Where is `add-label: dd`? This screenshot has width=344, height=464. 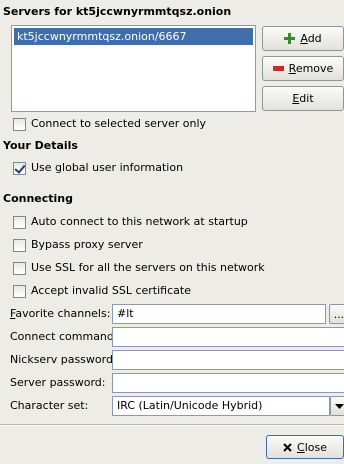
add-label: dd is located at coordinates (314, 38).